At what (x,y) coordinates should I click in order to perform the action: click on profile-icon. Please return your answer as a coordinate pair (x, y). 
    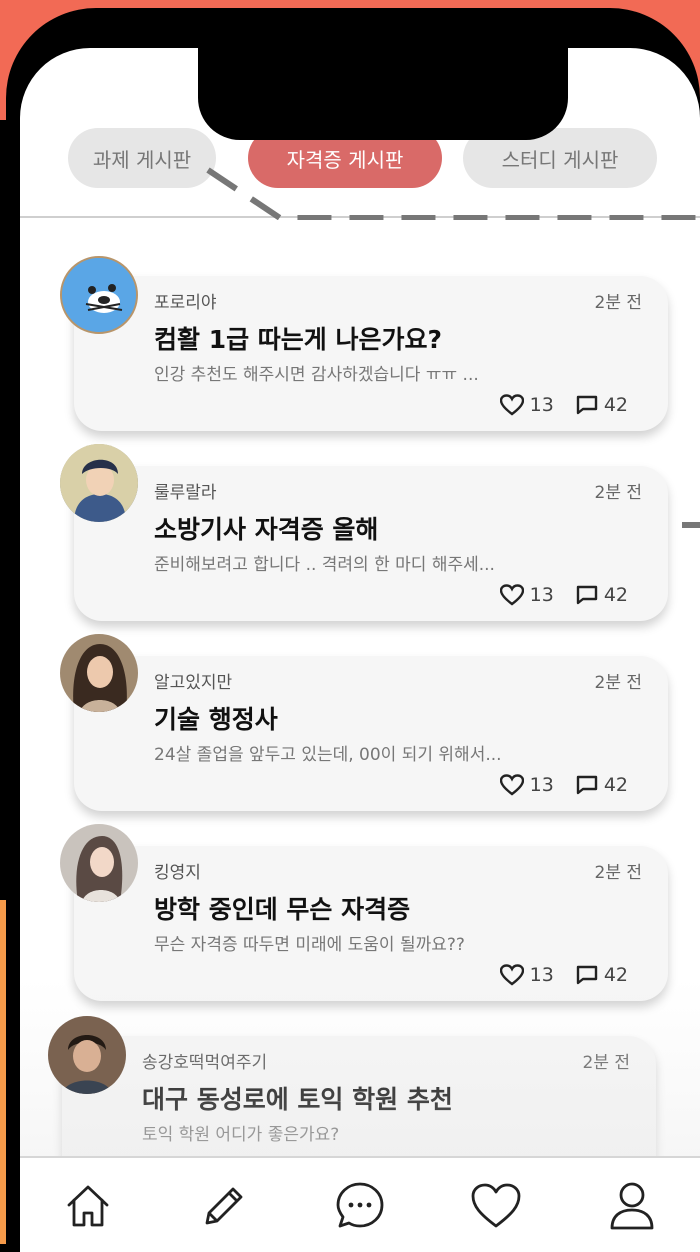
    Looking at the image, I should click on (632, 1206).